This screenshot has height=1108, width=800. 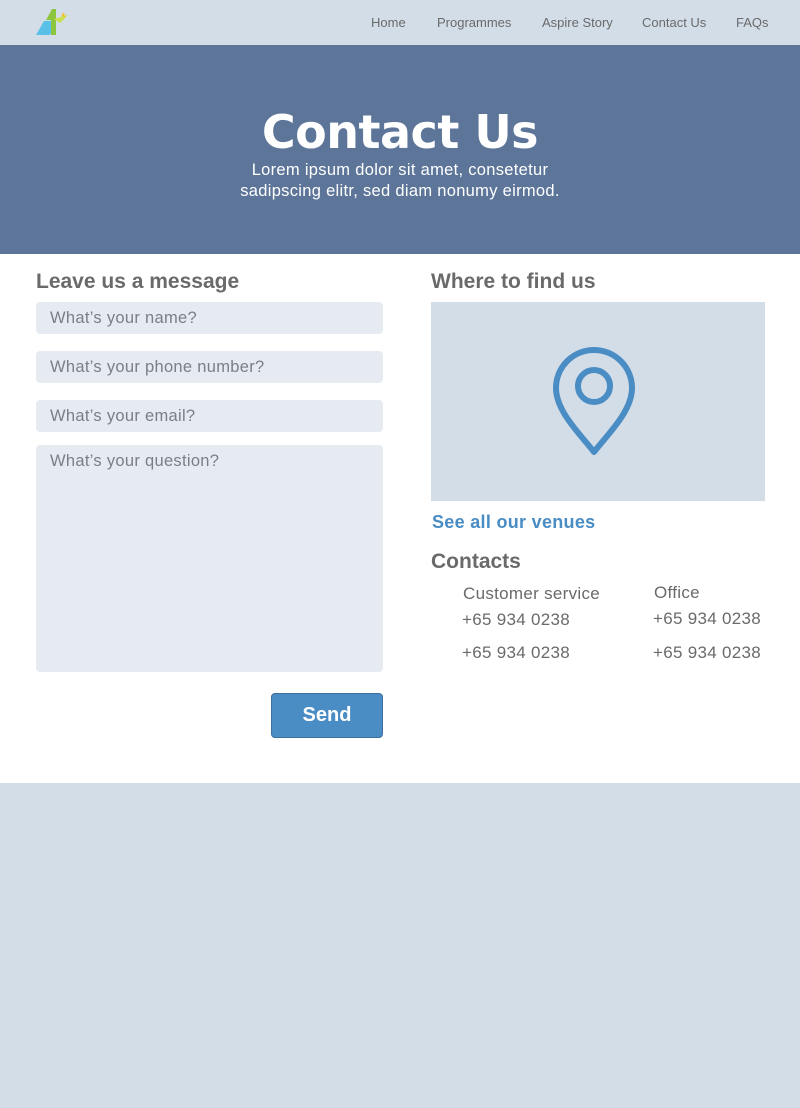 What do you see at coordinates (674, 22) in the screenshot?
I see `nav-contact-us-link: Contact Us` at bounding box center [674, 22].